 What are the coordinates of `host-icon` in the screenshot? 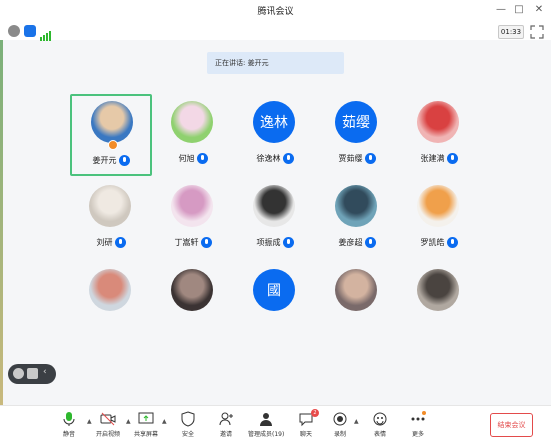 It's located at (113, 145).